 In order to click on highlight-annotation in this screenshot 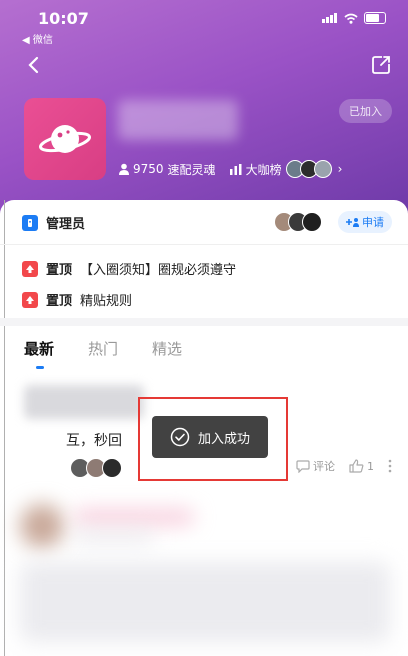, I will do `click(213, 439)`.